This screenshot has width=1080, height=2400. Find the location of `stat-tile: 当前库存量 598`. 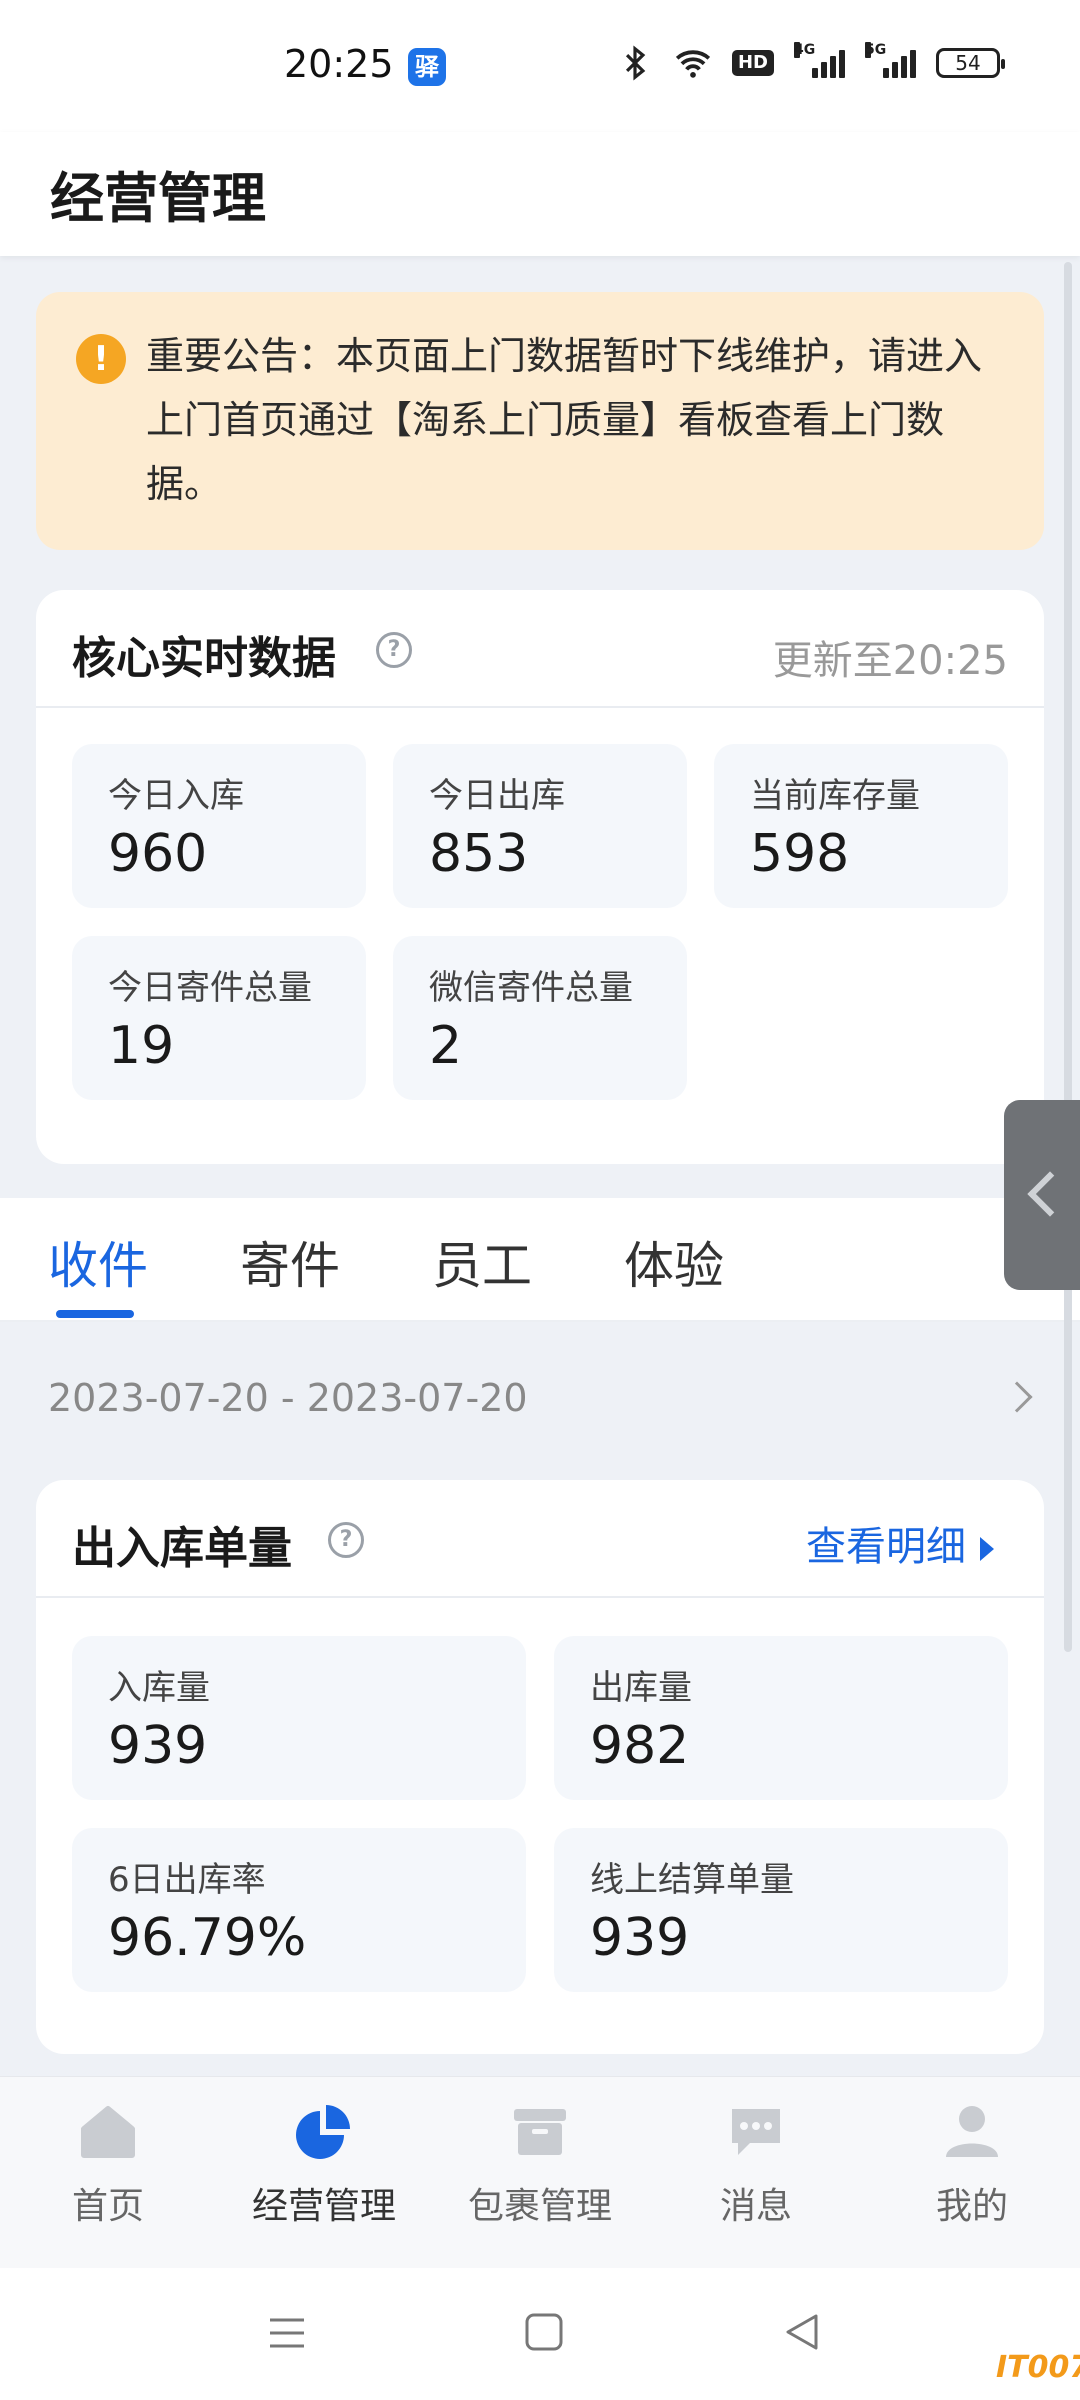

stat-tile: 当前库存量 598 is located at coordinates (861, 826).